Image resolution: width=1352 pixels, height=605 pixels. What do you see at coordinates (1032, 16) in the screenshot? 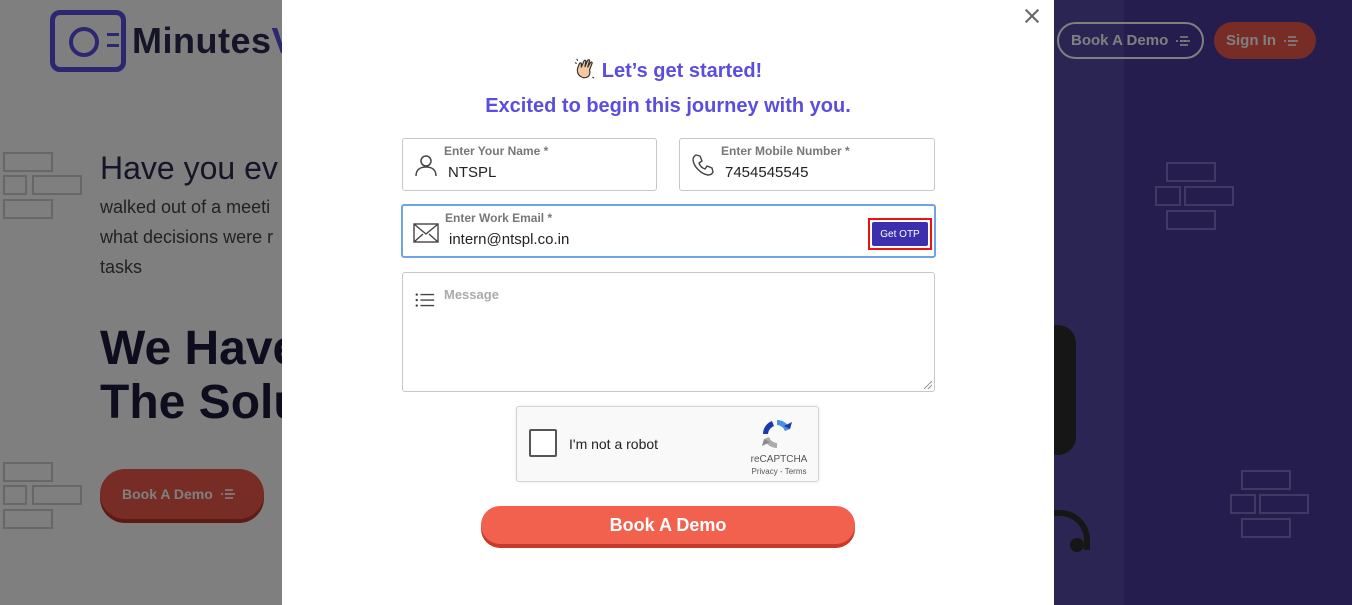
I see `close-icon` at bounding box center [1032, 16].